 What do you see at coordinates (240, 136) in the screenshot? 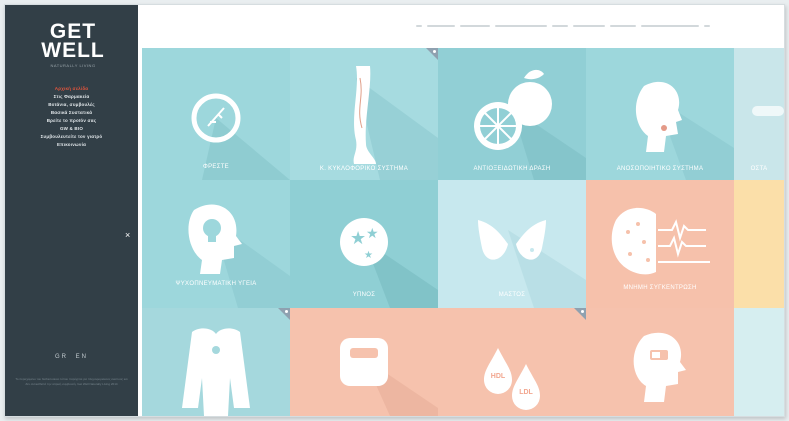
I see `stomach-icon` at bounding box center [240, 136].